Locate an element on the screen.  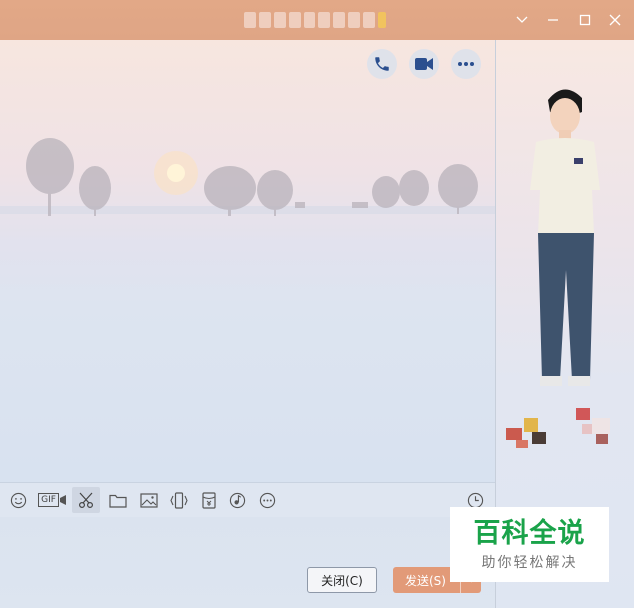
shake-icon is located at coordinates (179, 500).